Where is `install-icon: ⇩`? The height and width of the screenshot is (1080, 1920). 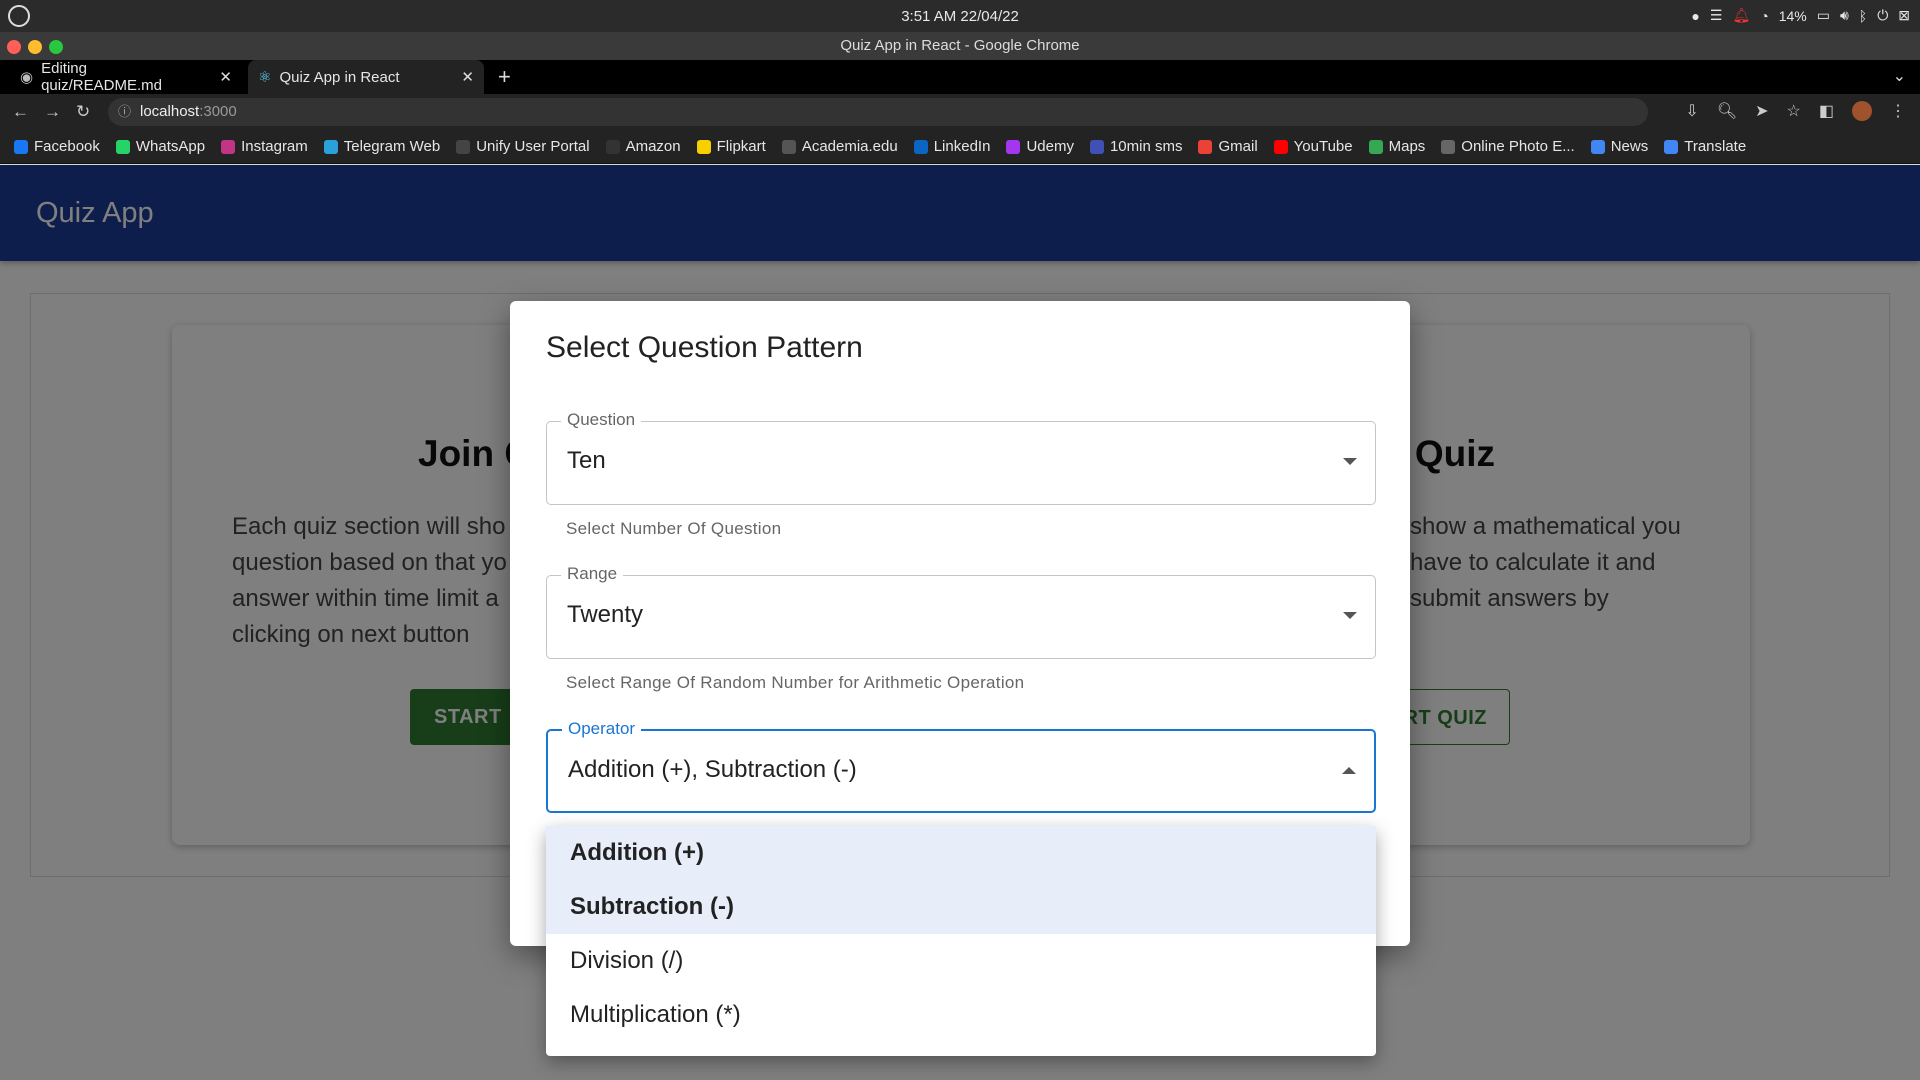
install-icon: ⇩ is located at coordinates (1691, 111).